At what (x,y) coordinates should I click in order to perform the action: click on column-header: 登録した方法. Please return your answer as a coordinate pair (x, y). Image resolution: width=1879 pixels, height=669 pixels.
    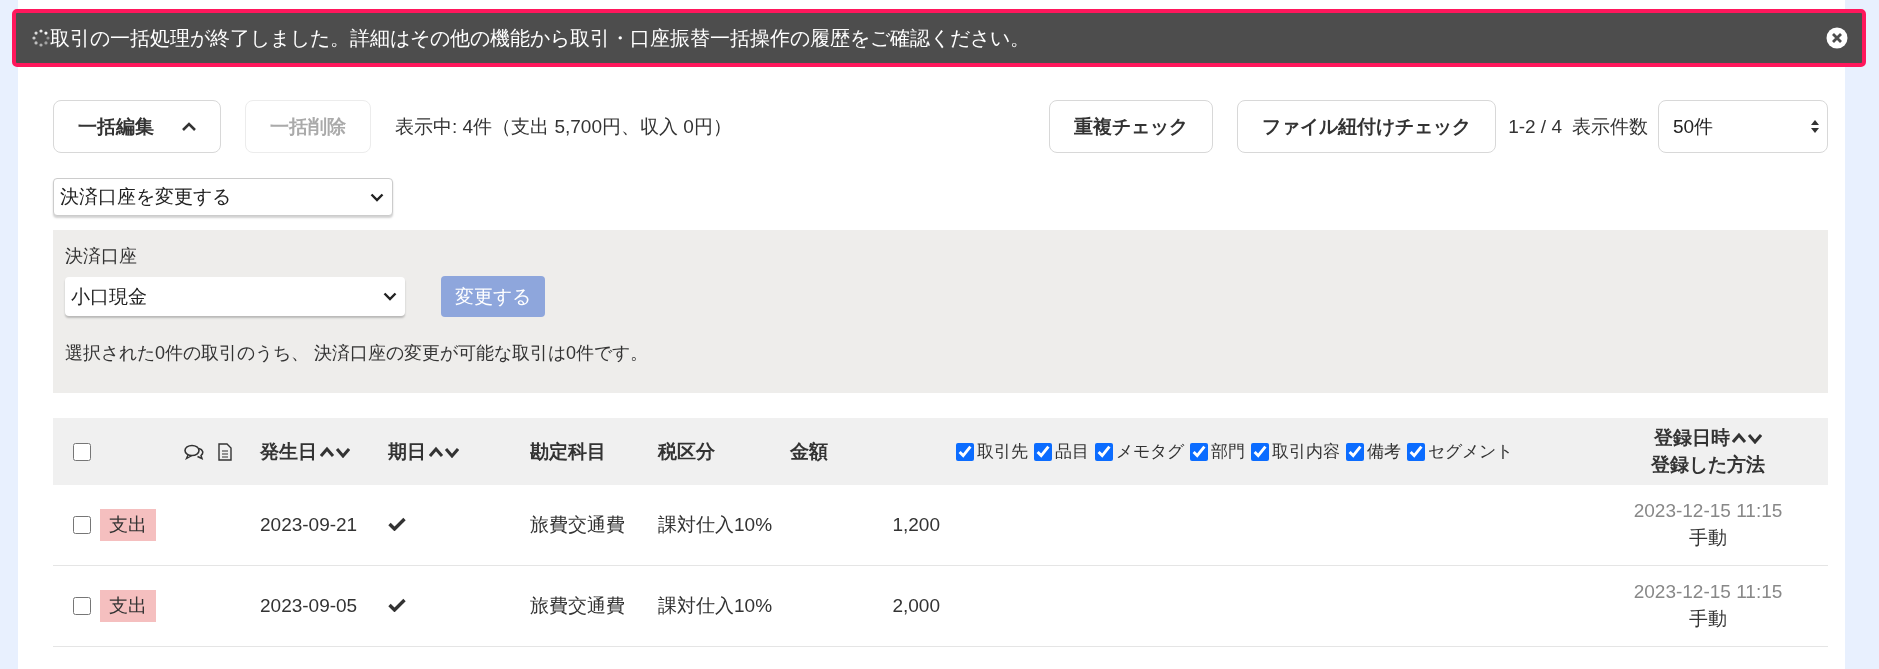
    Looking at the image, I should click on (1708, 464).